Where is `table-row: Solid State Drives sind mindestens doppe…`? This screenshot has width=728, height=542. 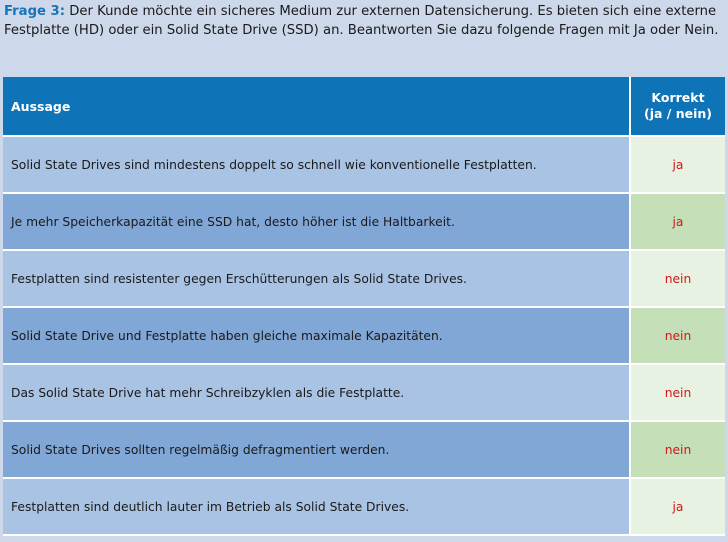
table-row: Solid State Drives sind mindestens doppe… is located at coordinates (364, 165).